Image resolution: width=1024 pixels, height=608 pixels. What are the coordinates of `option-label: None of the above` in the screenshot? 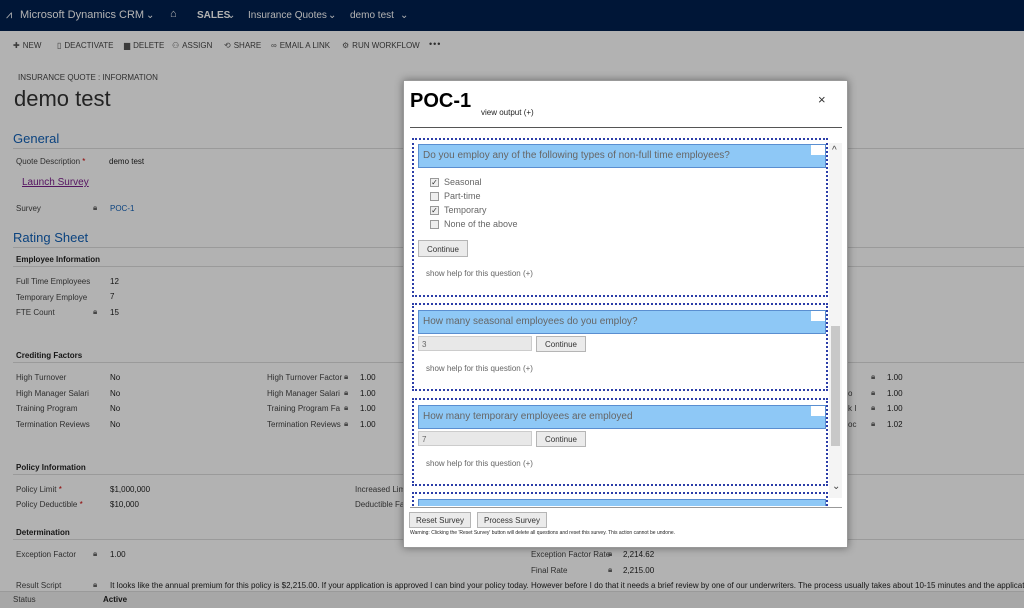 It's located at (481, 224).